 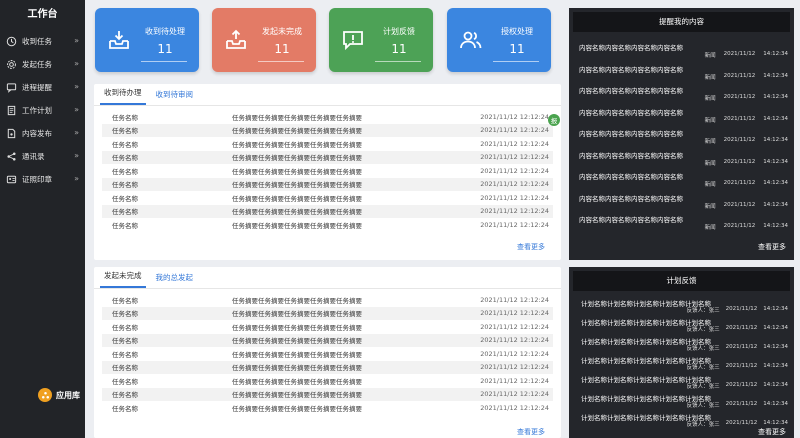 What do you see at coordinates (739, 161) in the screenshot?
I see `reminder-date: 2021/11/12` at bounding box center [739, 161].